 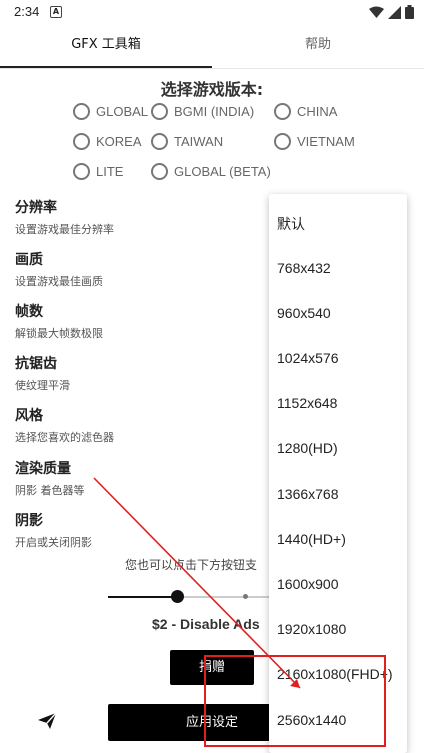 What do you see at coordinates (29, 260) in the screenshot?
I see `setting-title: 画质` at bounding box center [29, 260].